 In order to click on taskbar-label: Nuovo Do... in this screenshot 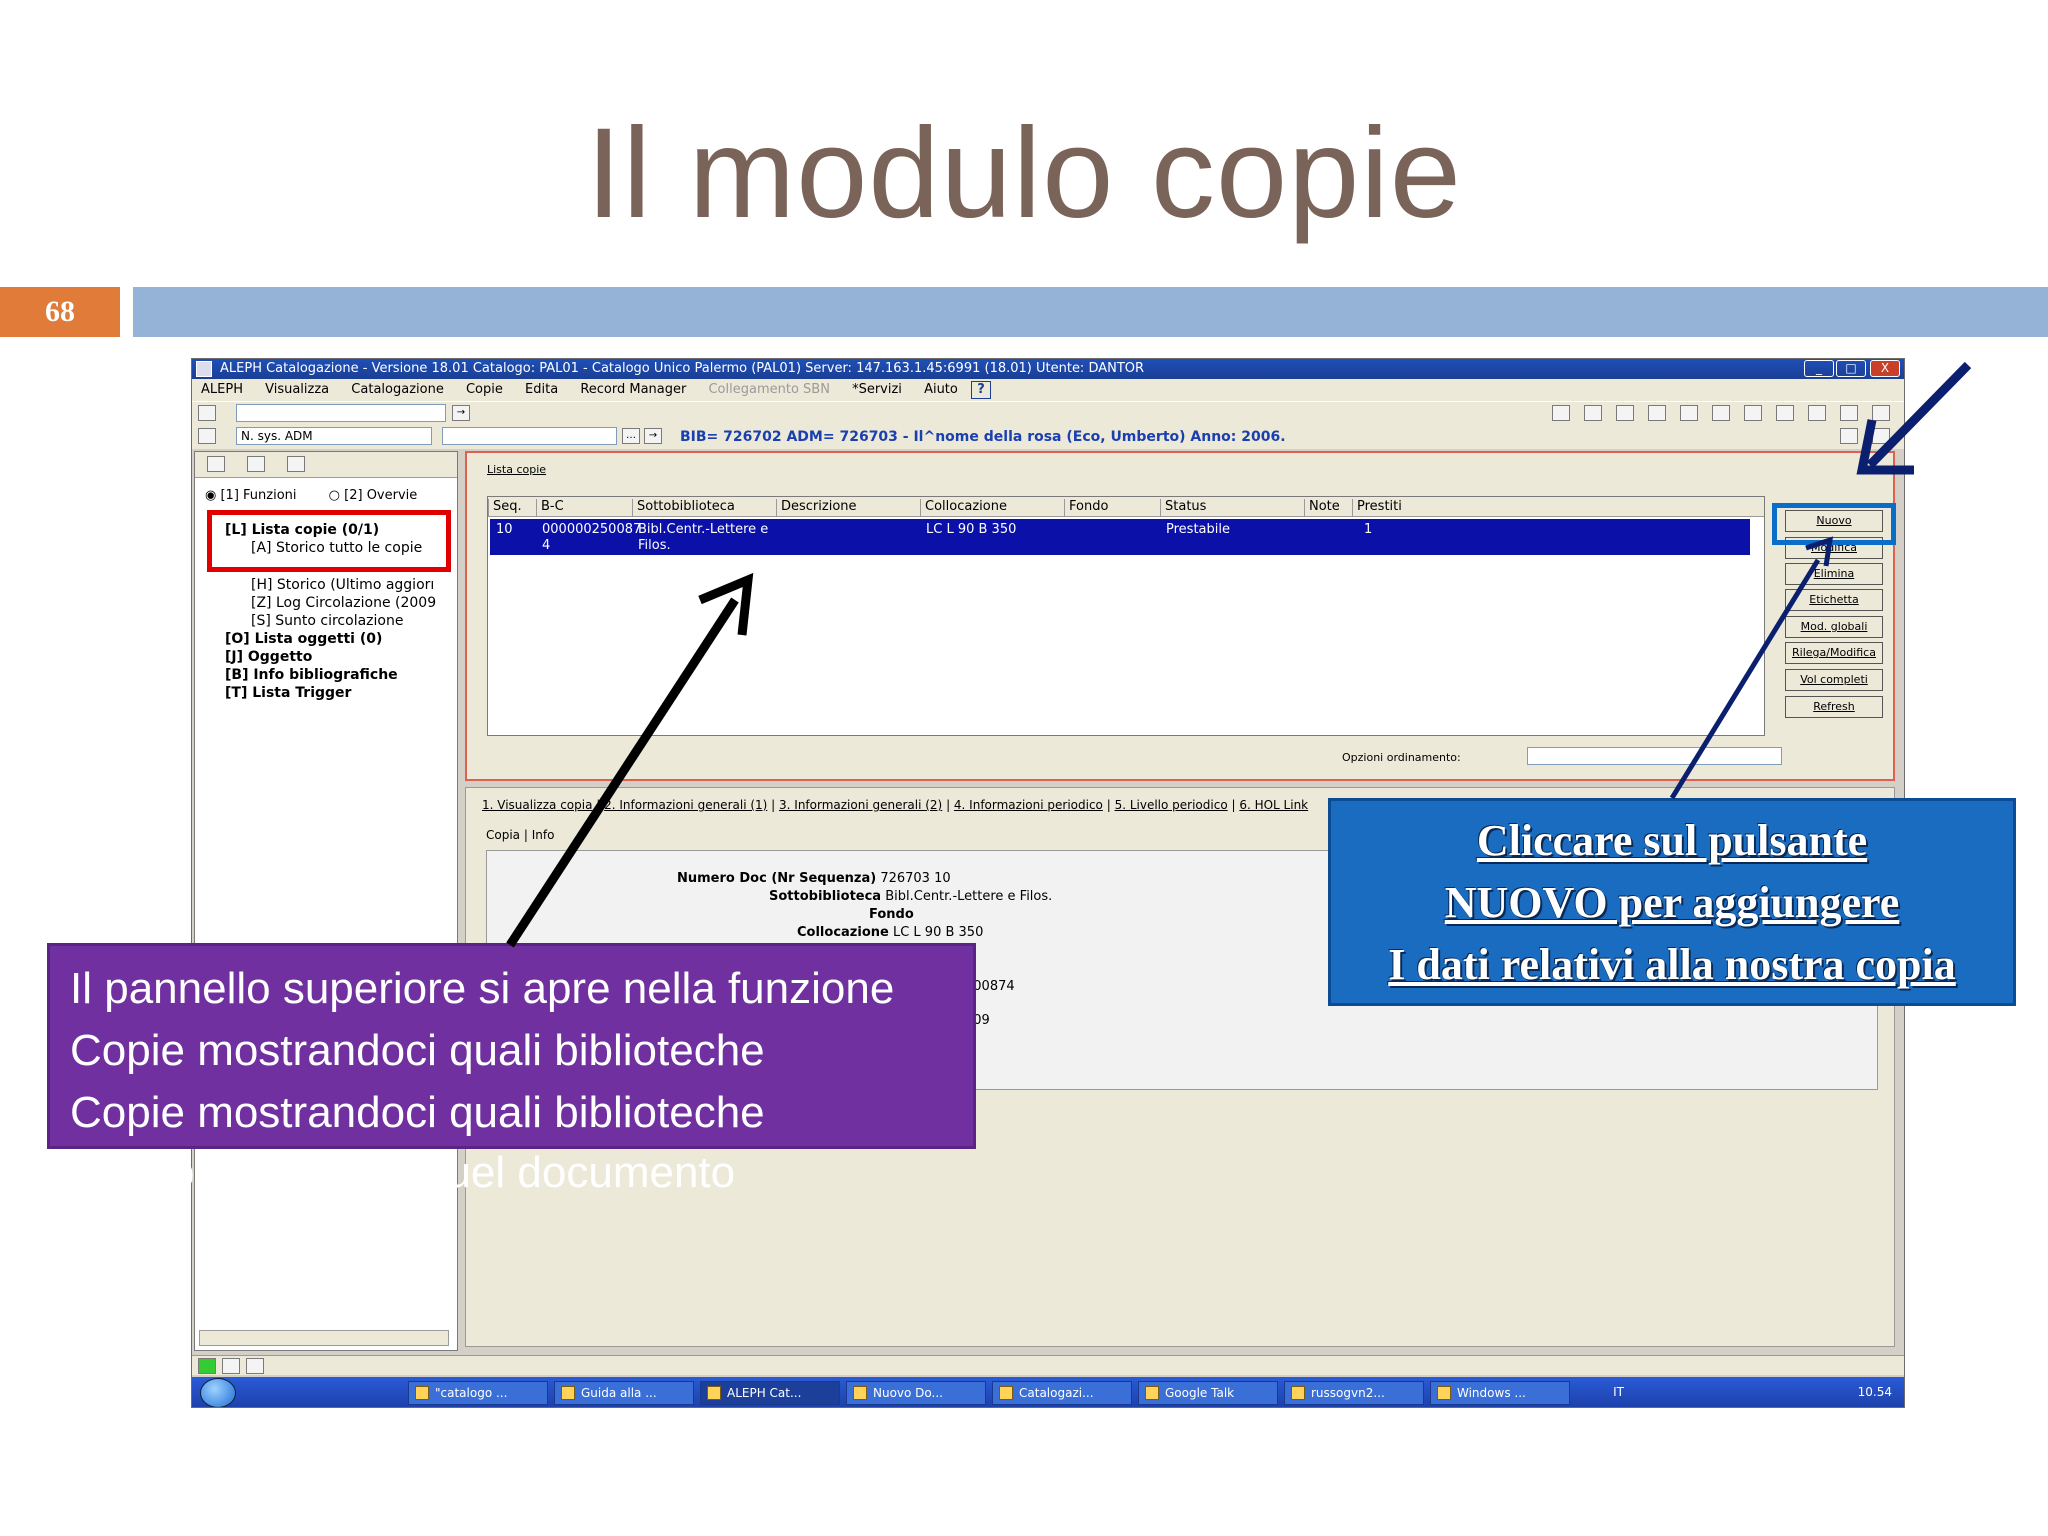, I will do `click(908, 1393)`.